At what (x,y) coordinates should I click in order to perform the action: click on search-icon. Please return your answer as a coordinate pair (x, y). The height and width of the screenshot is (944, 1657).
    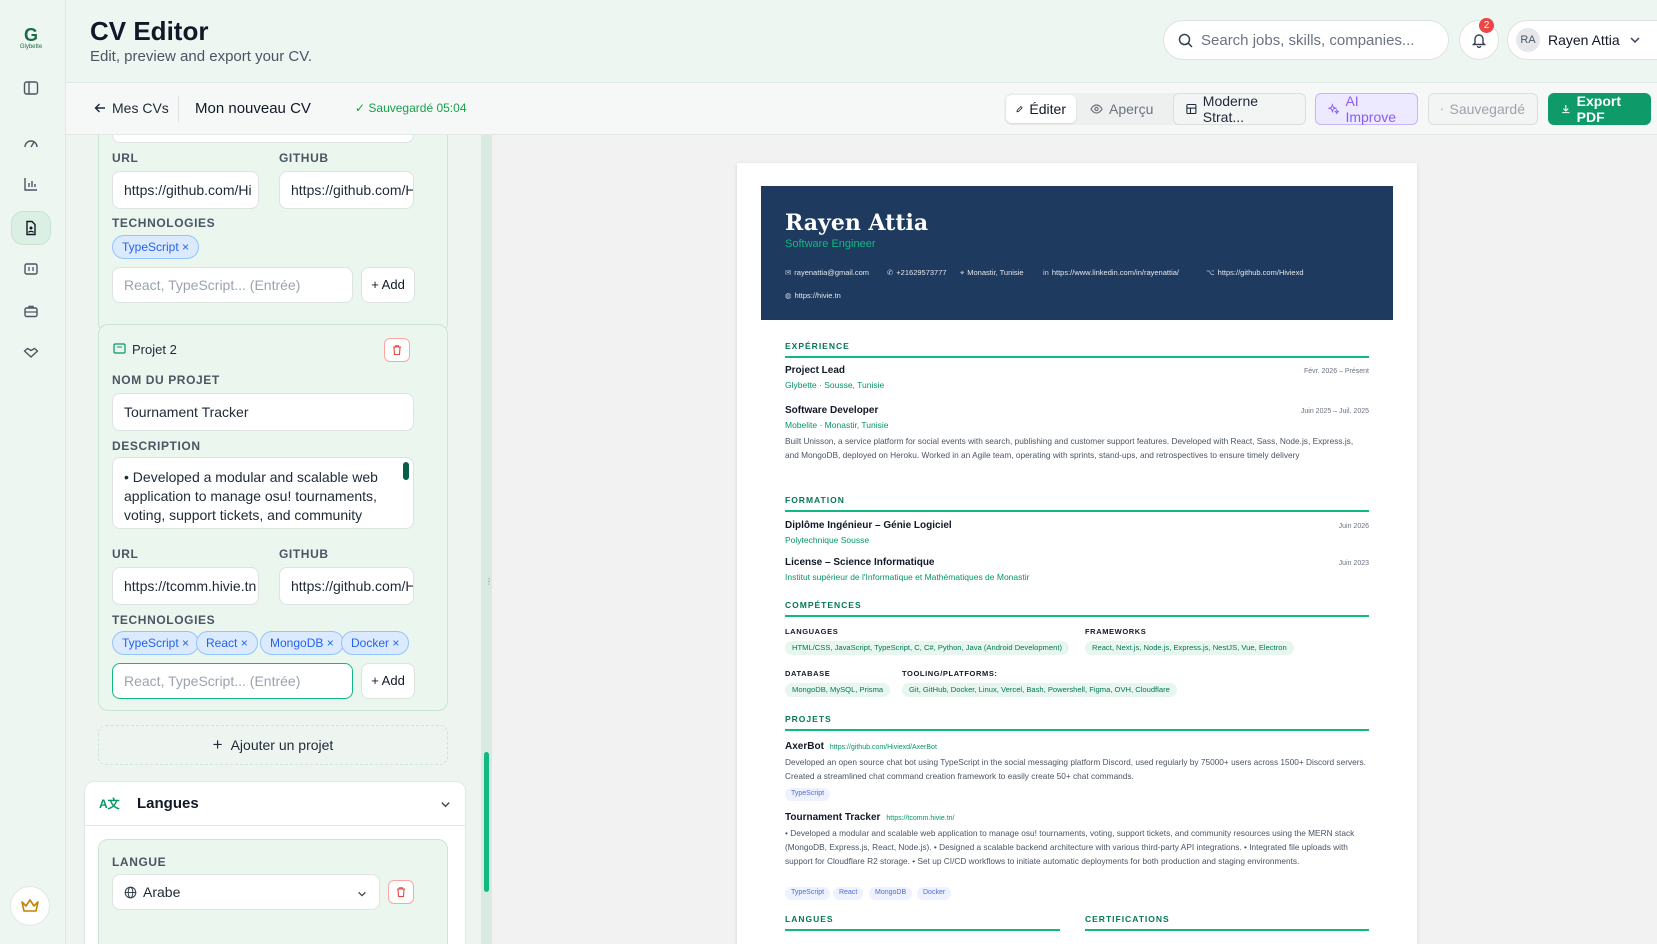
    Looking at the image, I should click on (1185, 40).